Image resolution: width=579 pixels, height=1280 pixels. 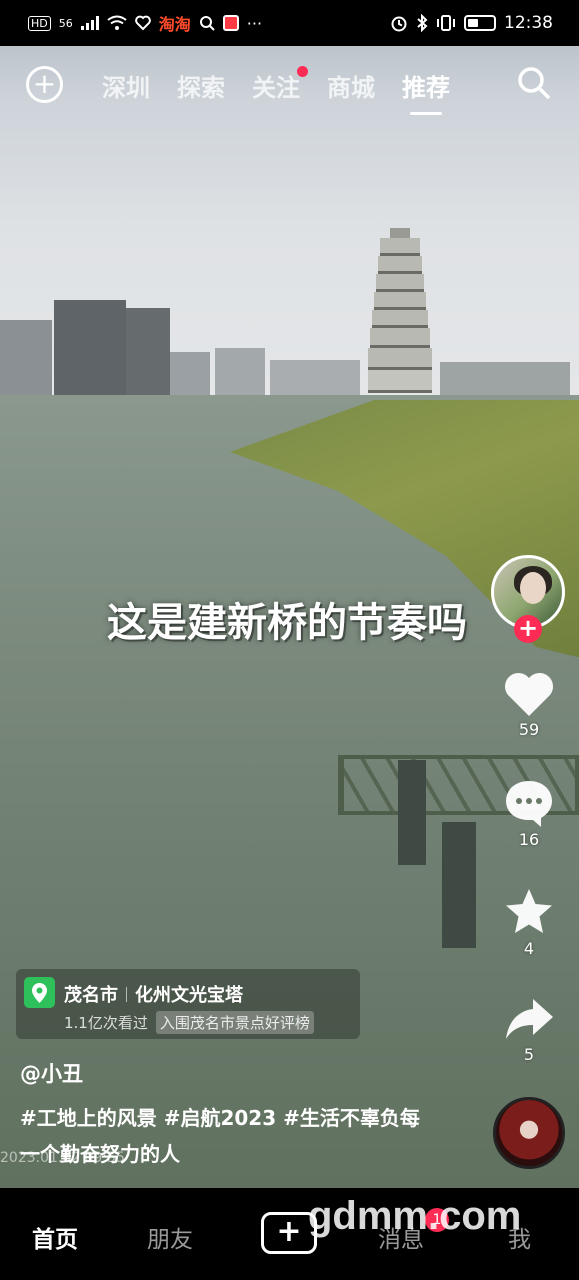 I want to click on location-title: 茂名市 化州文光宝塔, so click(x=153, y=994).